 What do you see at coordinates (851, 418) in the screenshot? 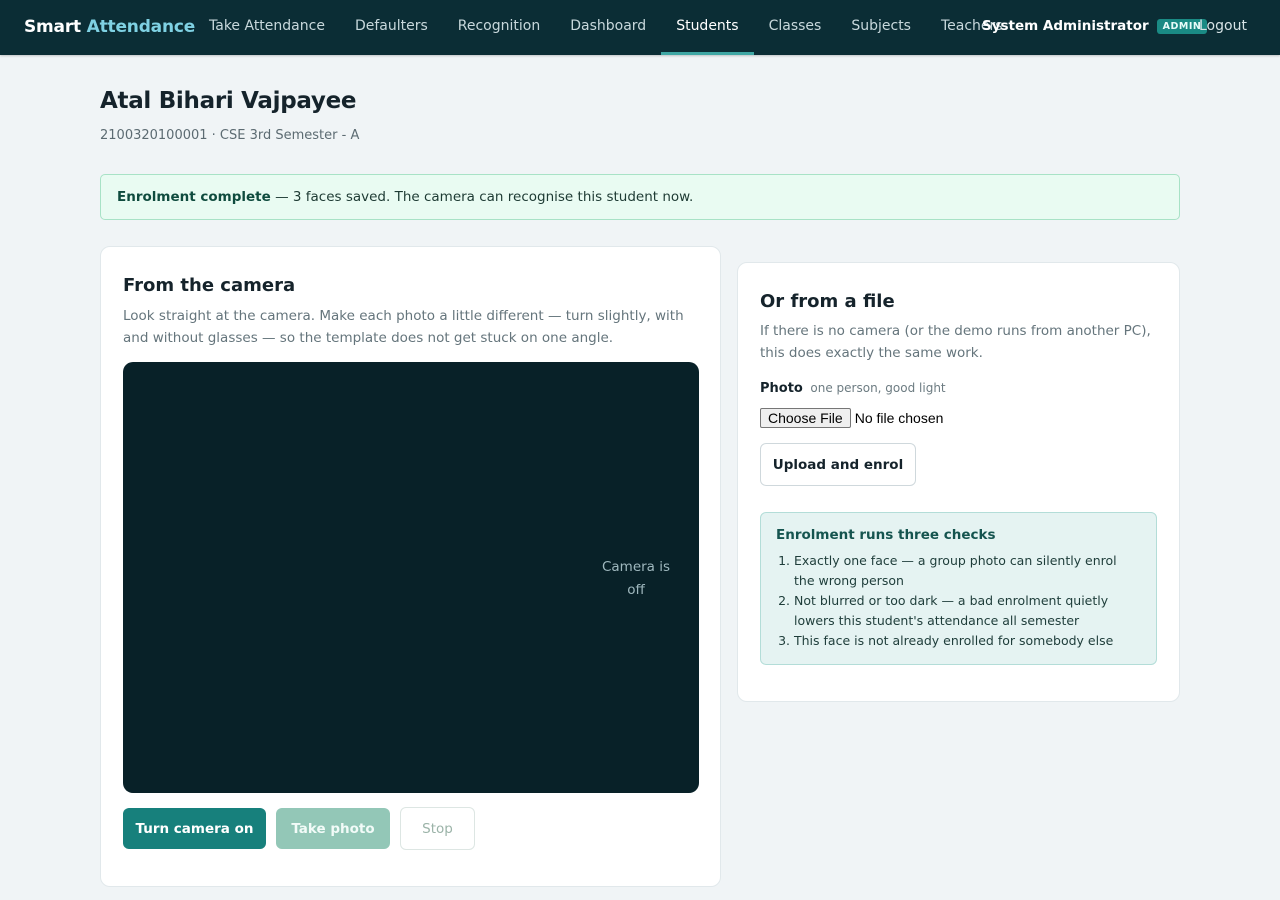
I see `file-input: Choose File No file chosen` at bounding box center [851, 418].